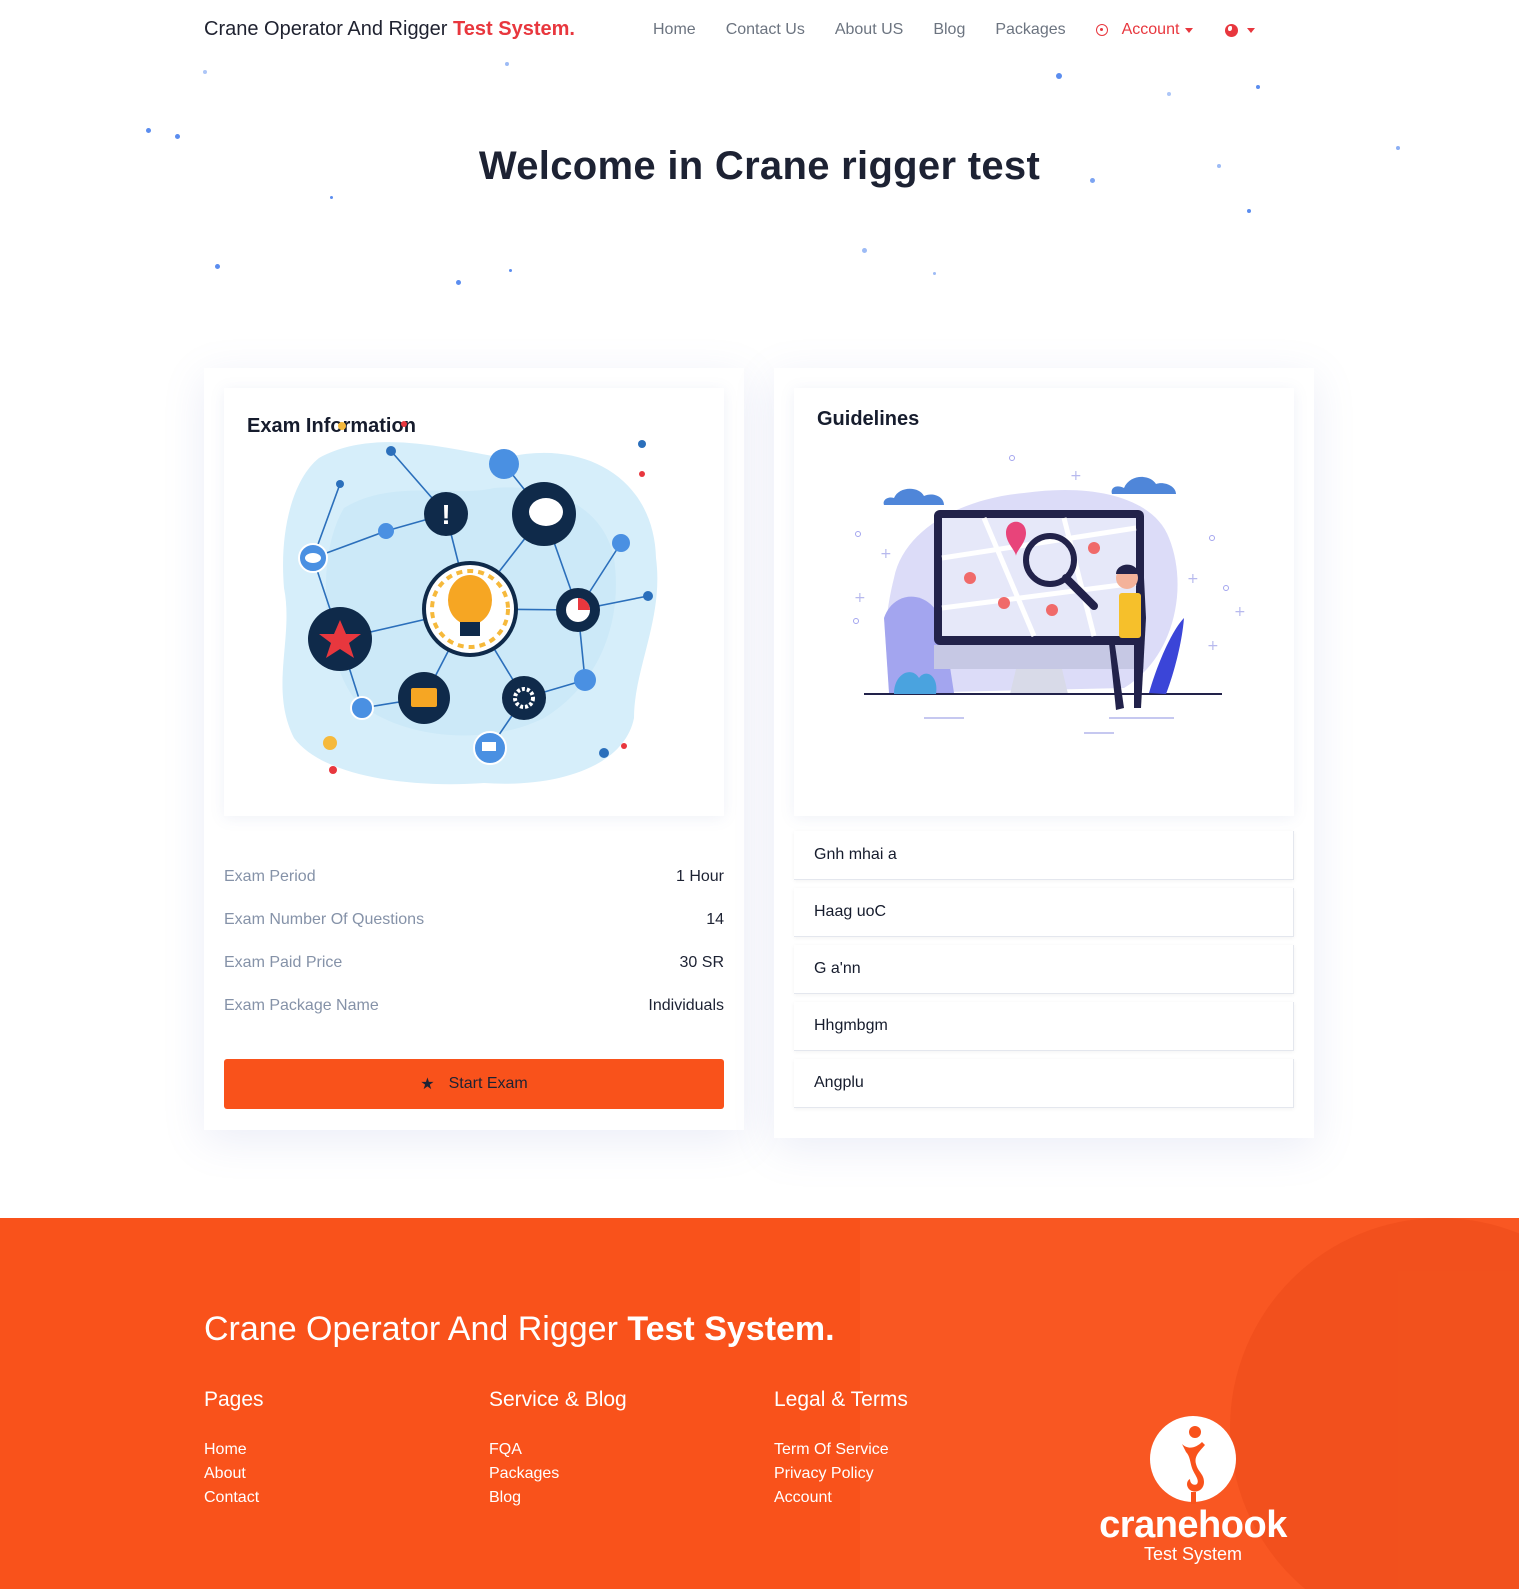 This screenshot has width=1519, height=1589. I want to click on info-value: Individuals, so click(686, 1005).